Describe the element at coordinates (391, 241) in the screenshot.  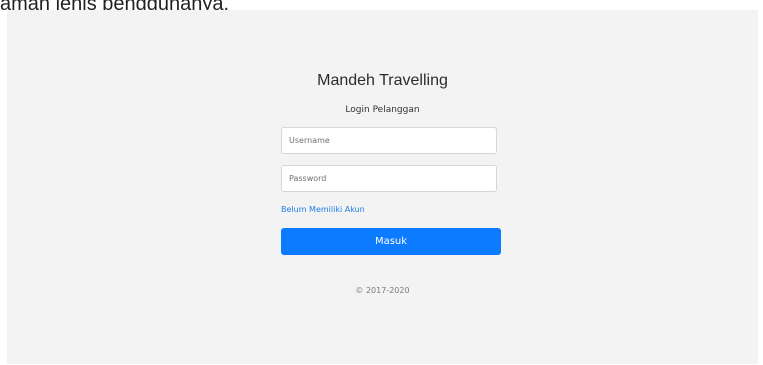
I see `login-button: Masuk` at that location.